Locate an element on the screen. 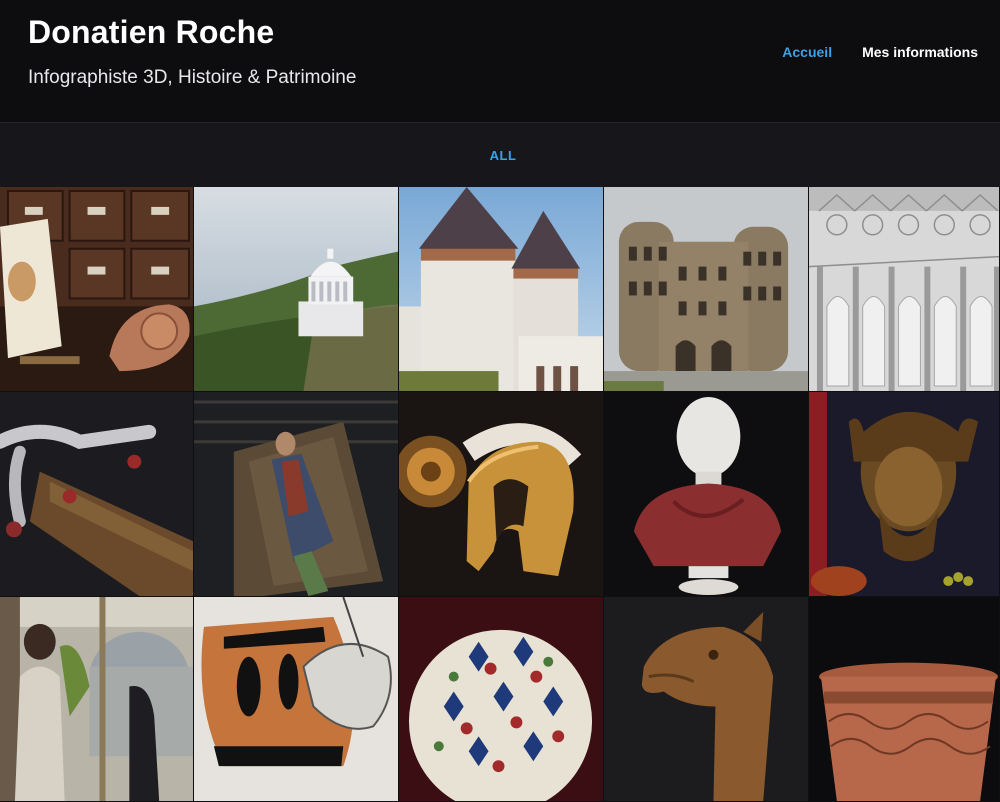 This screenshot has height=802, width=1000. filter-bar: ALL is located at coordinates (500, 154).